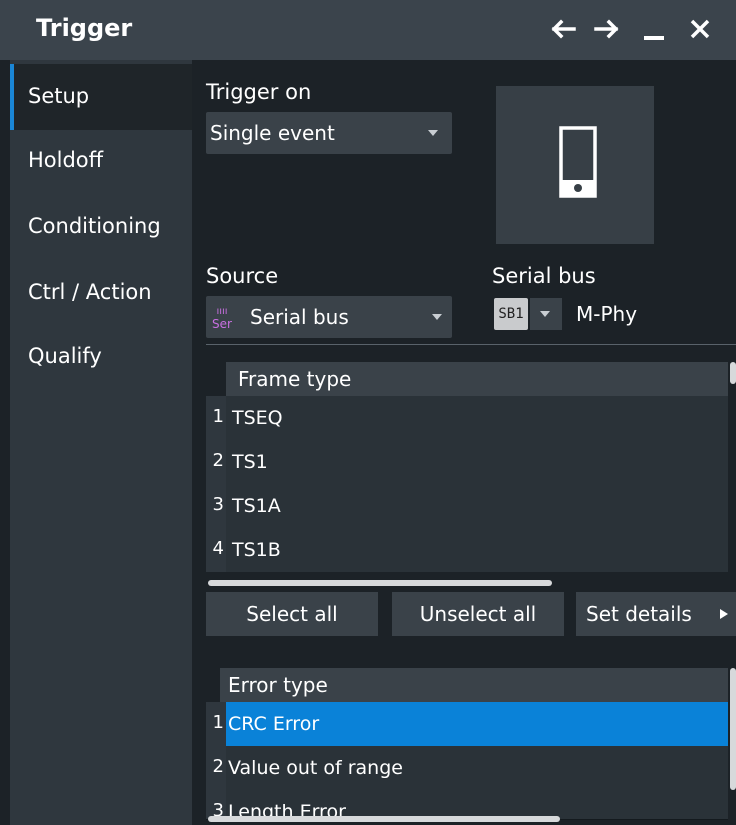  What do you see at coordinates (242, 276) in the screenshot?
I see `source-label: Source` at bounding box center [242, 276].